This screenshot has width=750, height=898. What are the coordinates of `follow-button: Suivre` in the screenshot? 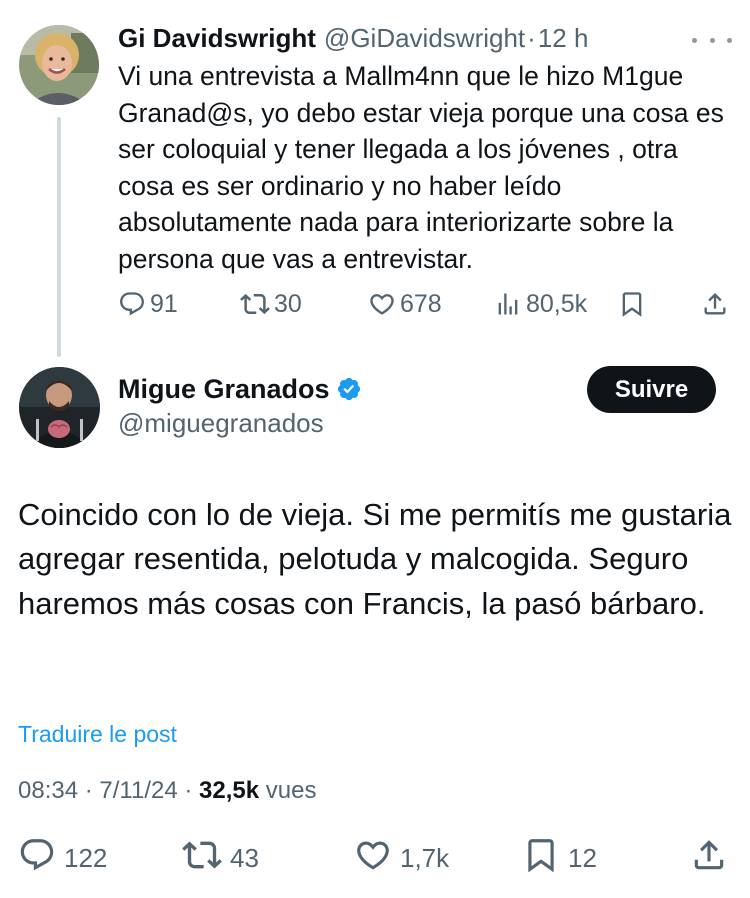 It's located at (651, 389).